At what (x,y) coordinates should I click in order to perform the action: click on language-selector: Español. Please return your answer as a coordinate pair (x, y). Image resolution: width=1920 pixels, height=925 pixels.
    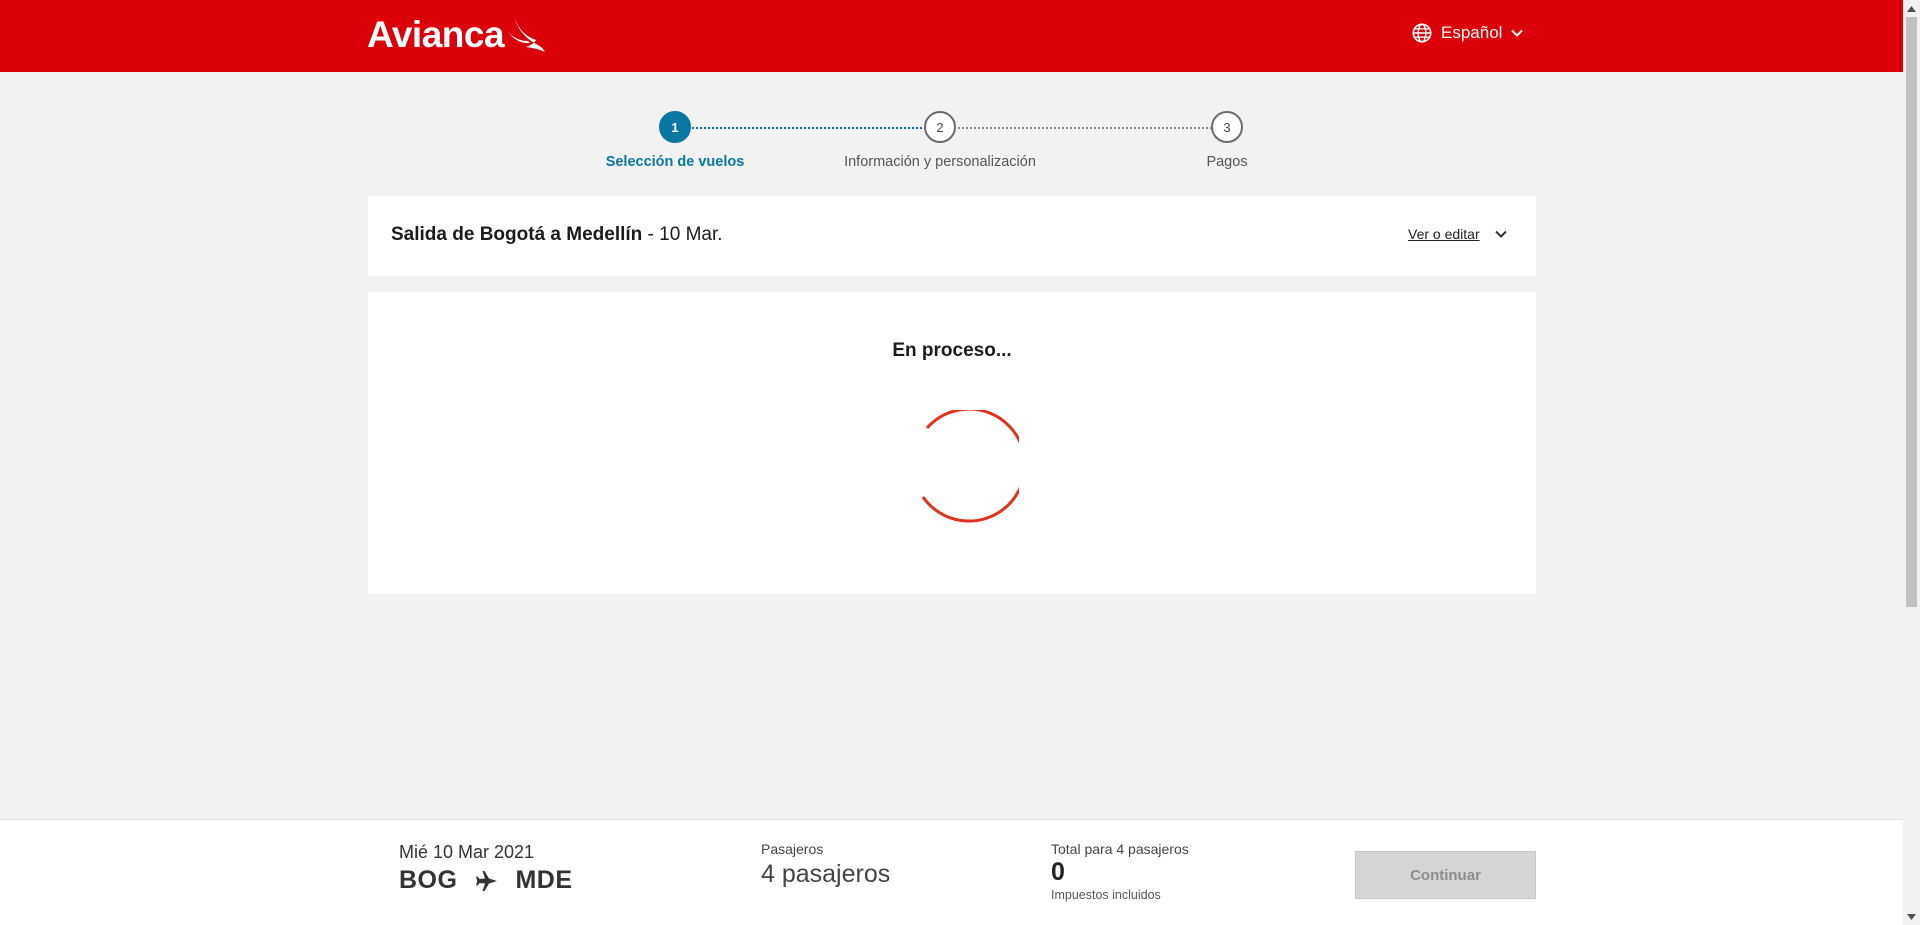
    Looking at the image, I should click on (1467, 33).